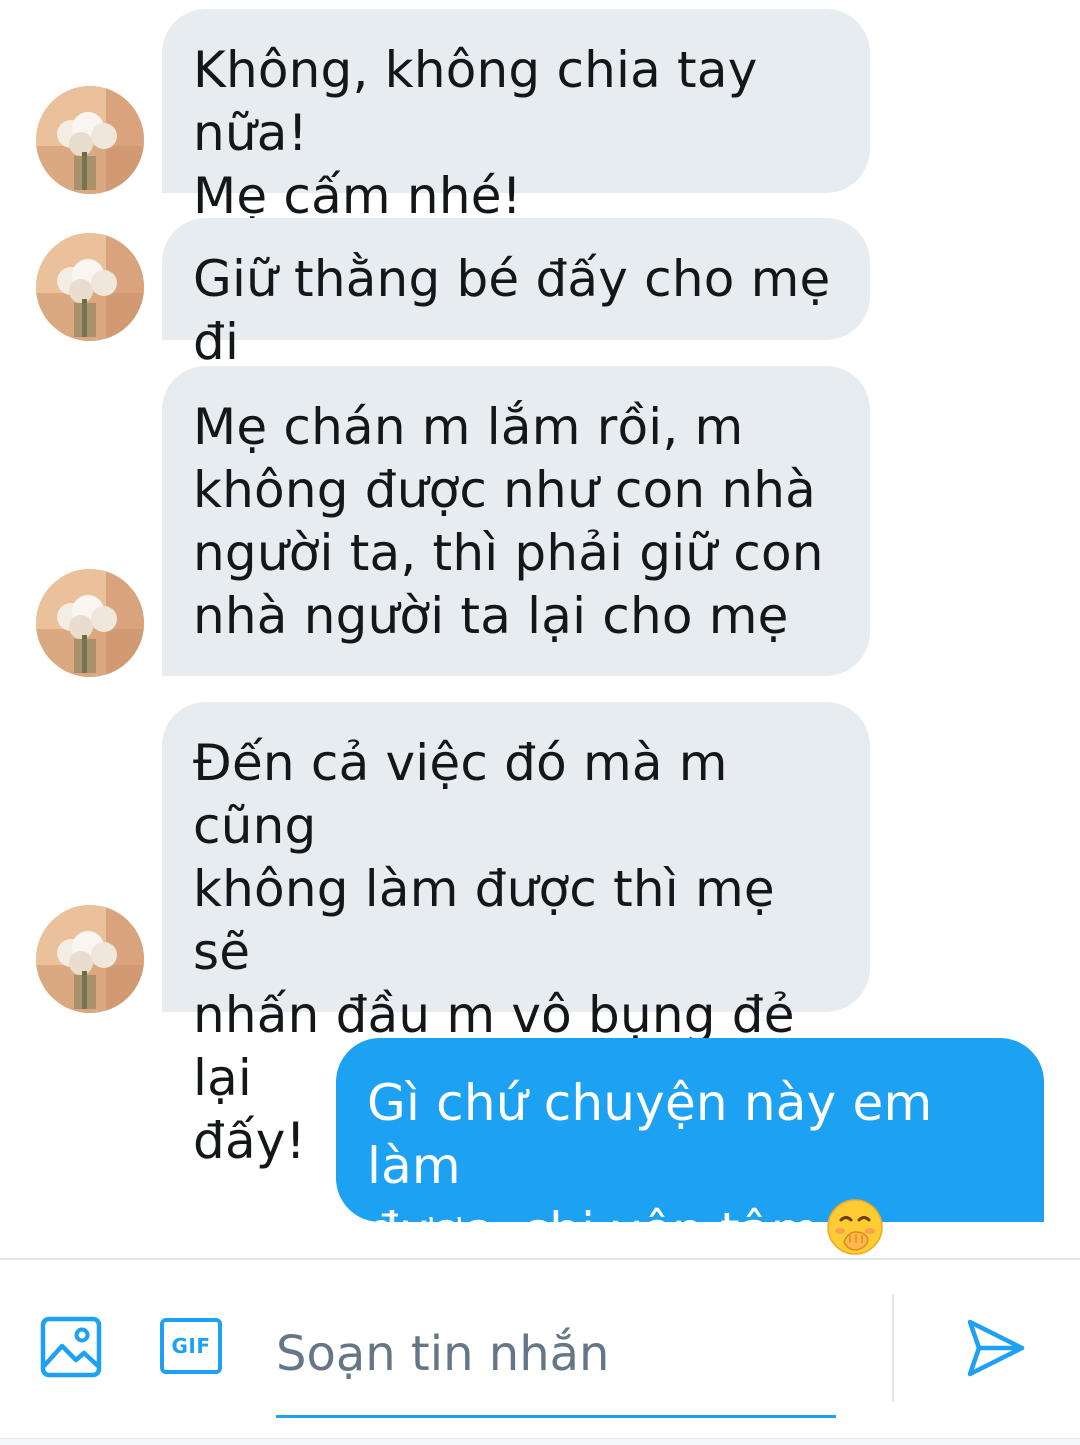 This screenshot has width=1080, height=1445. Describe the element at coordinates (893, 1348) in the screenshot. I see `composer-divider` at that location.